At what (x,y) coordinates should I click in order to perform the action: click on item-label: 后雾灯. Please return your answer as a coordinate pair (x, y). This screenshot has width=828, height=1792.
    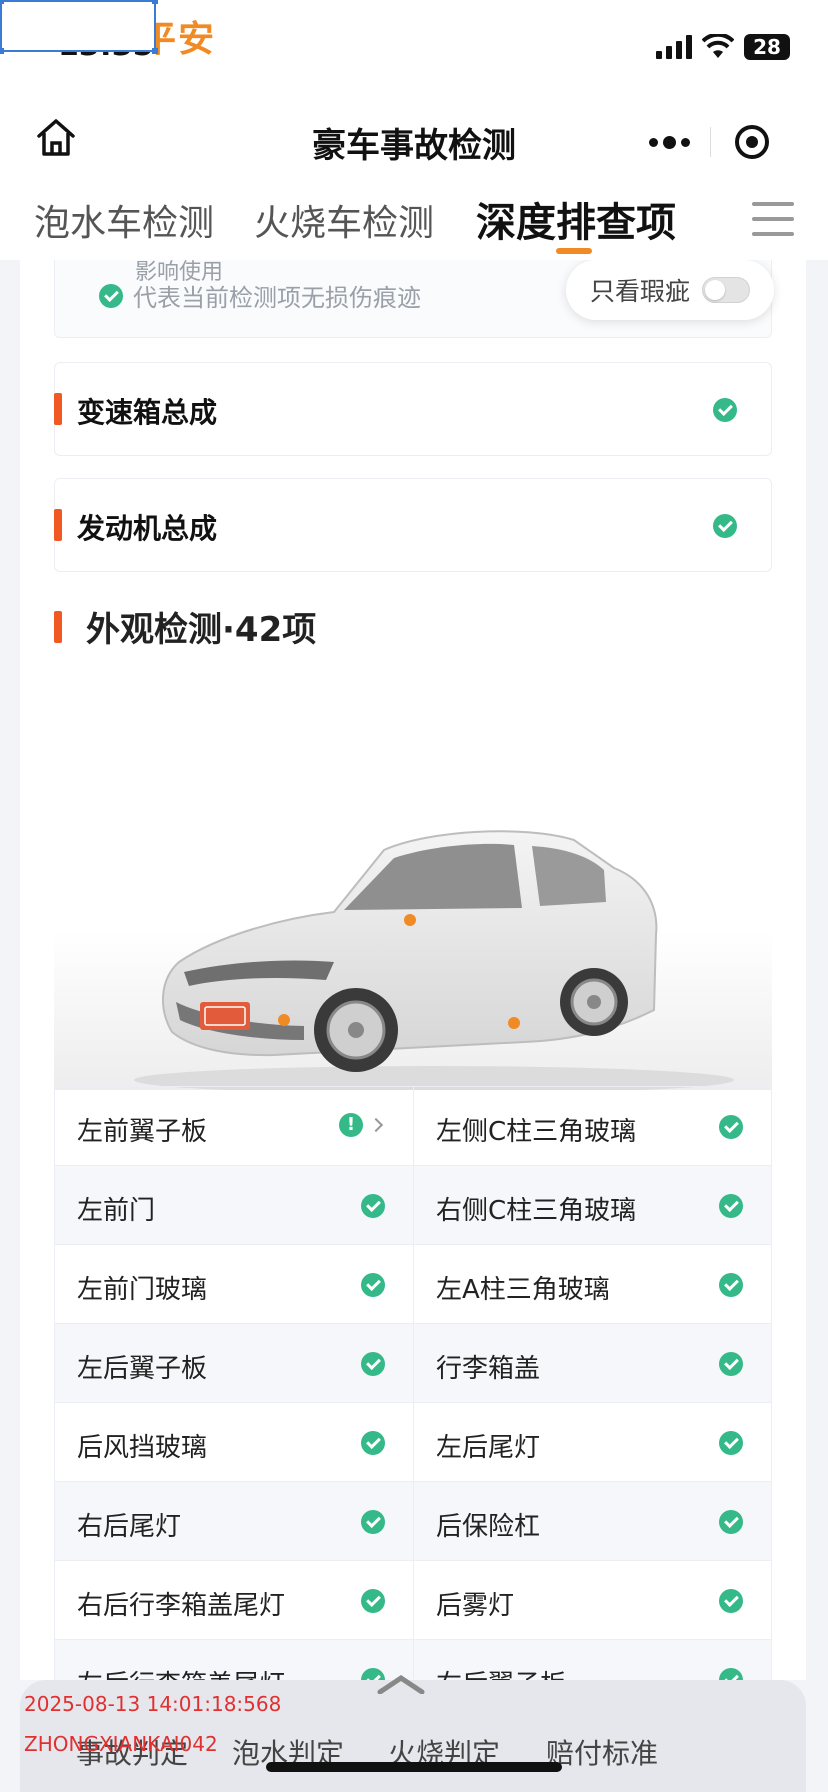
    Looking at the image, I should click on (475, 1606).